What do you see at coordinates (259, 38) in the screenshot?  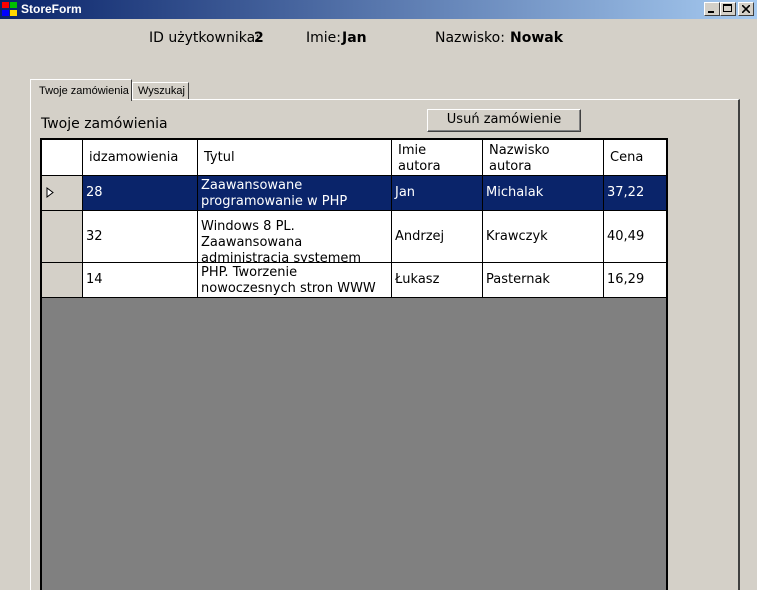 I see `user-id-value: 2` at bounding box center [259, 38].